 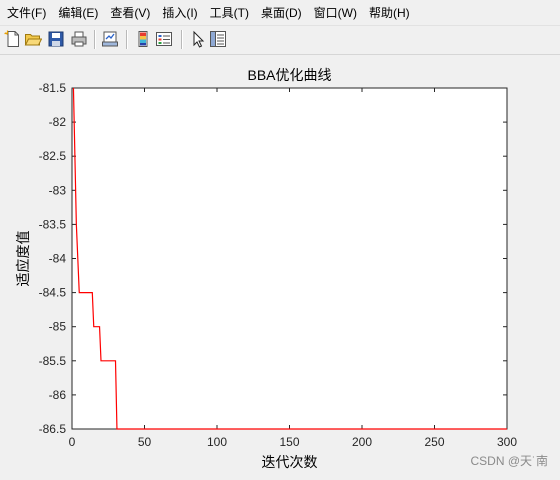 What do you see at coordinates (58, 327) in the screenshot?
I see `y-tick-label: -85` at bounding box center [58, 327].